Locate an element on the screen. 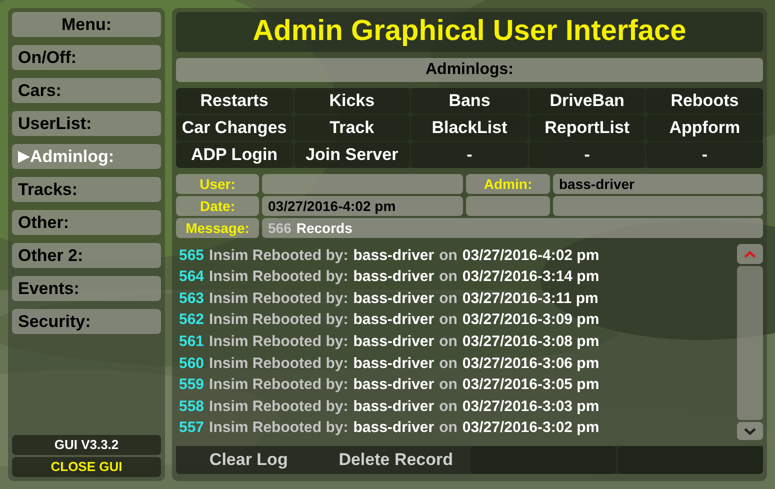 The width and height of the screenshot is (775, 489). log-entry: 562 Insim Rebooted by: bass-driver on 03/27/2016-3:09 pm is located at coordinates (389, 320).